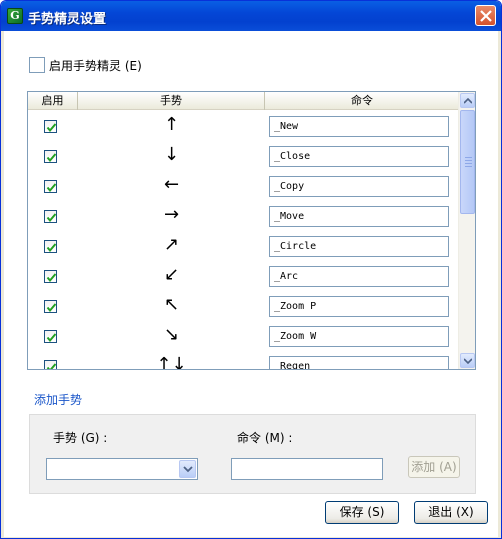 The image size is (502, 539). Describe the element at coordinates (359, 186) in the screenshot. I see `row-command-field: _Copy` at that location.